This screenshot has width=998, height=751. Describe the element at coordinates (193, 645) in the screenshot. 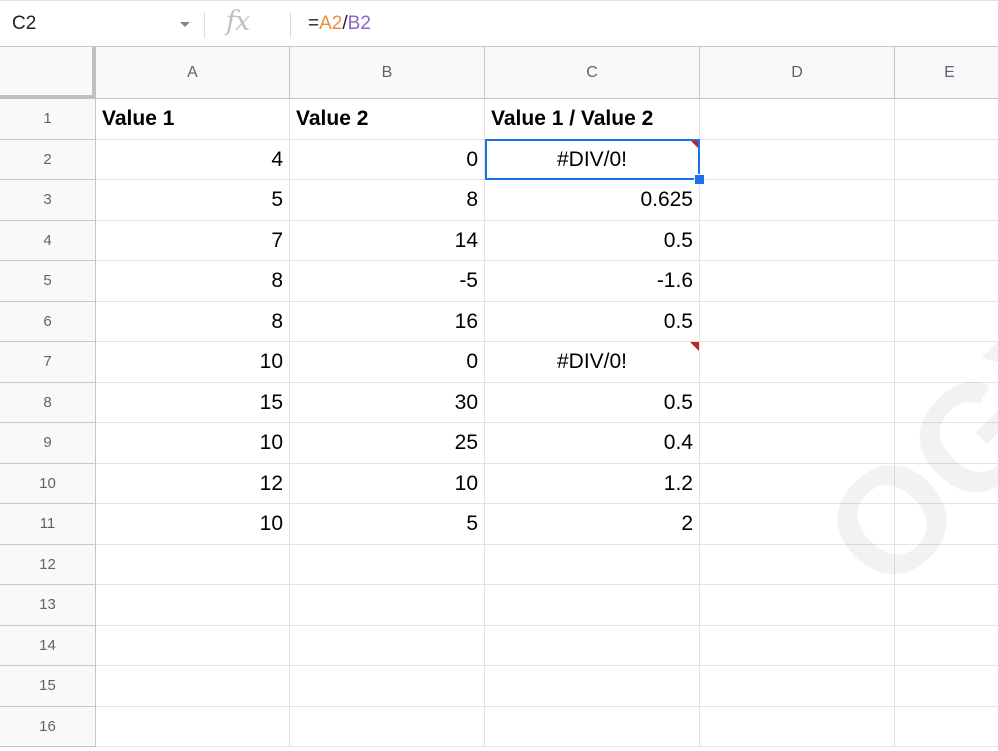

I see `cell-a14` at that location.